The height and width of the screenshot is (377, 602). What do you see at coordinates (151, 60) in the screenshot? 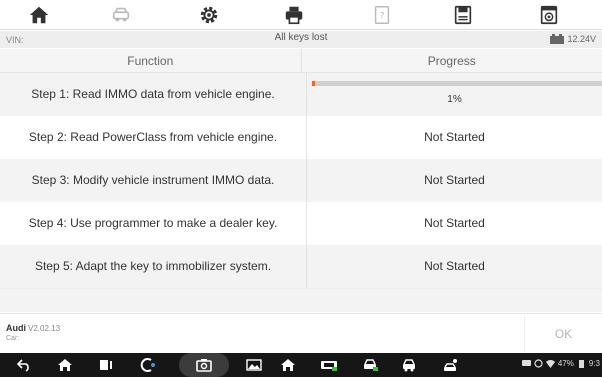
I see `header-function: Function` at bounding box center [151, 60].